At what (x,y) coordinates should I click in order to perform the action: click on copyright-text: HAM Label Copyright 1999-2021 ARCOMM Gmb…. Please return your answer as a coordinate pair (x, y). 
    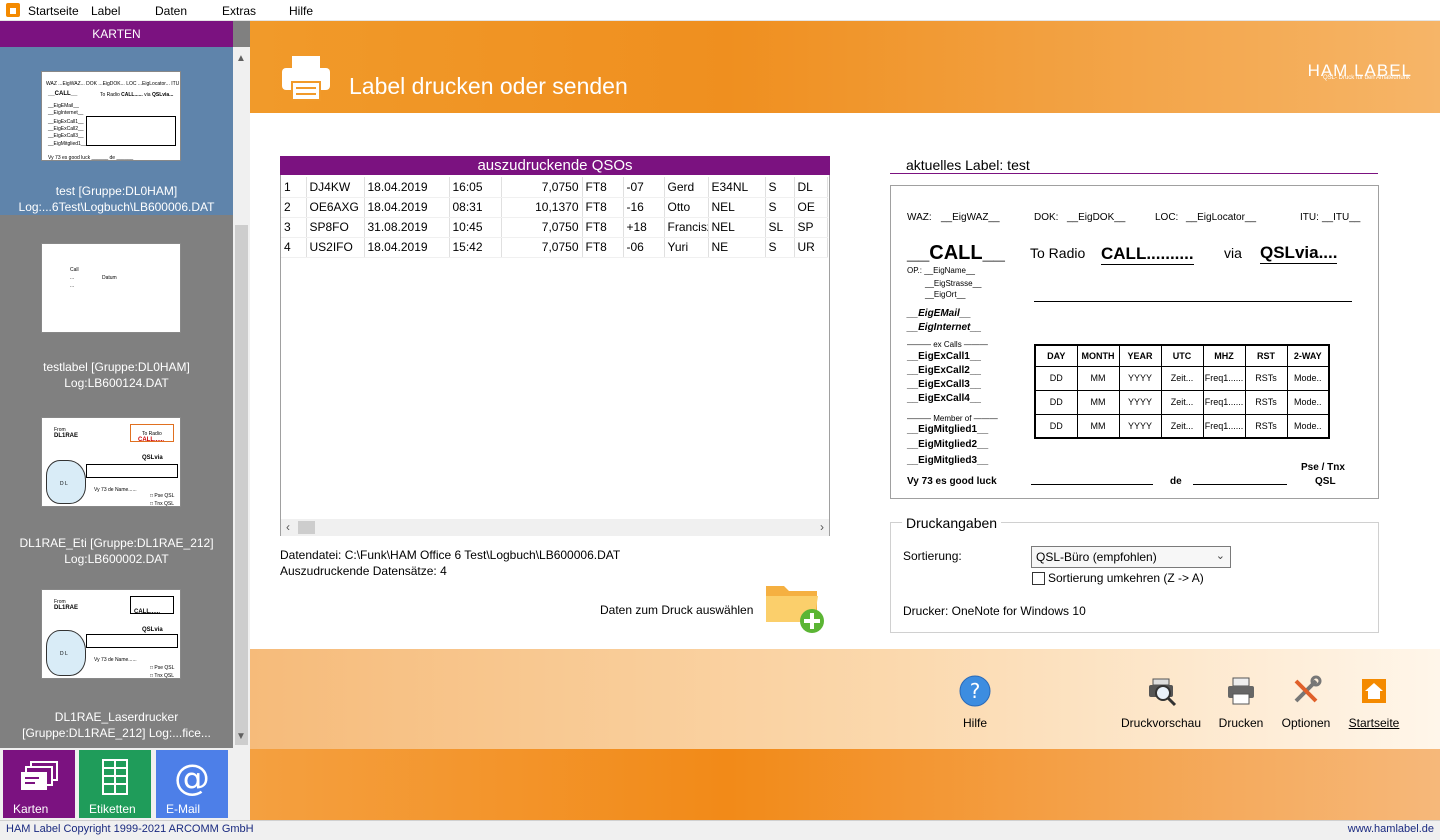
    Looking at the image, I should click on (130, 829).